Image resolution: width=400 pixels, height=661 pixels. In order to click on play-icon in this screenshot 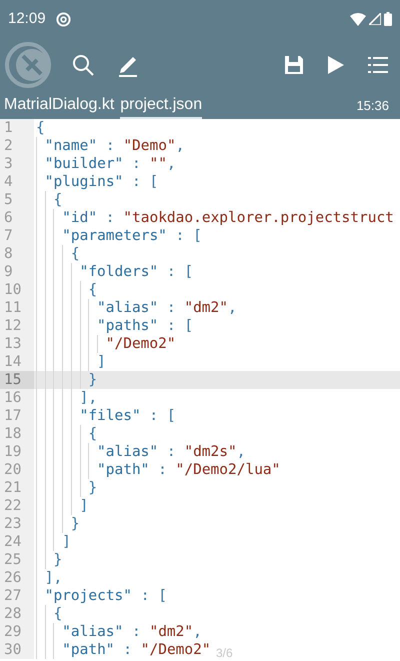, I will do `click(336, 65)`.